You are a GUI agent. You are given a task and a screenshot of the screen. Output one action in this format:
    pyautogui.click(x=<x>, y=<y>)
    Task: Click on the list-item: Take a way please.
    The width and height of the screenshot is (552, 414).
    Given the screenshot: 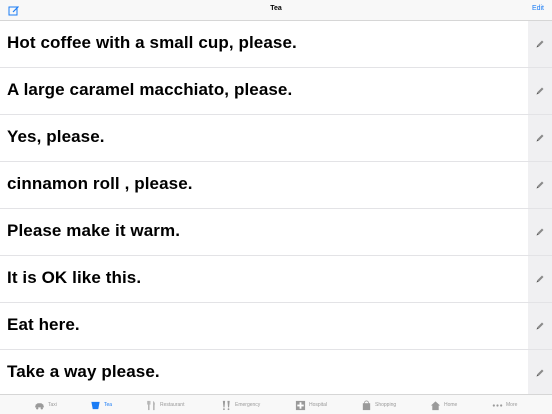 What is the action you would take?
    pyautogui.click(x=276, y=373)
    